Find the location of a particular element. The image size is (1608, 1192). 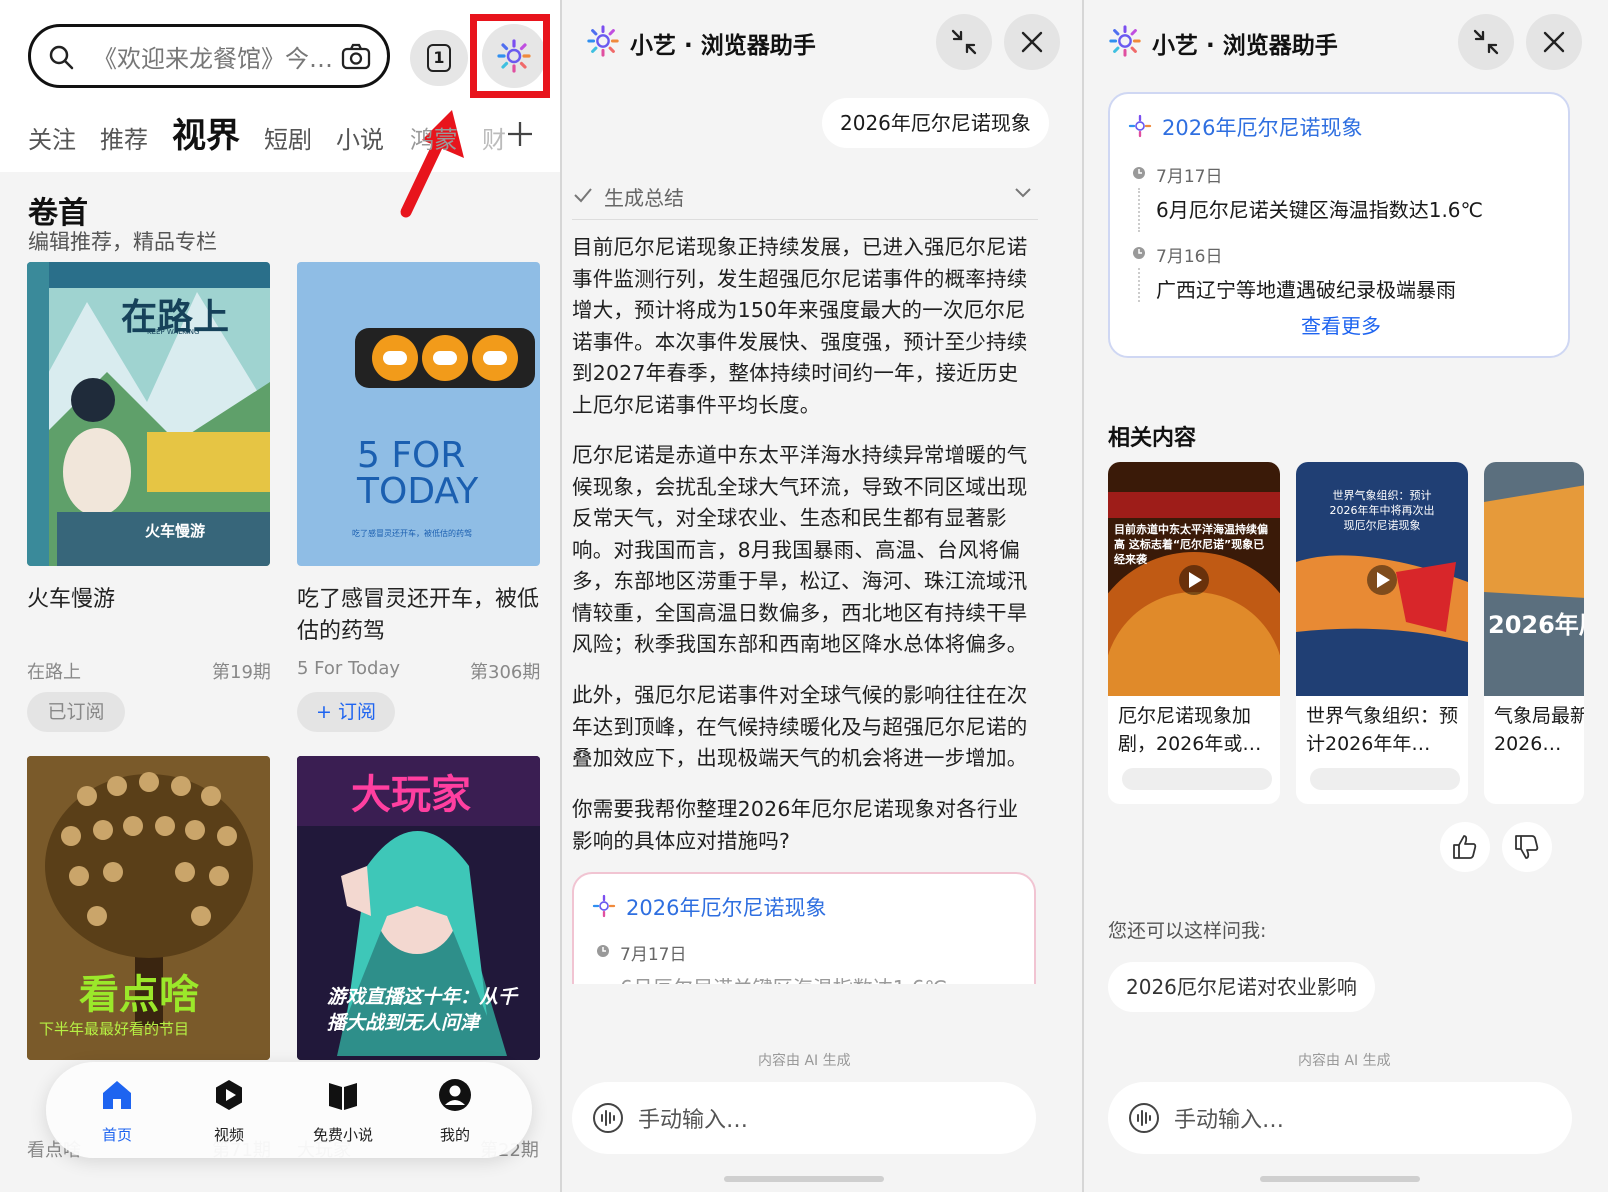

nav-label: 首页 is located at coordinates (116, 1135).